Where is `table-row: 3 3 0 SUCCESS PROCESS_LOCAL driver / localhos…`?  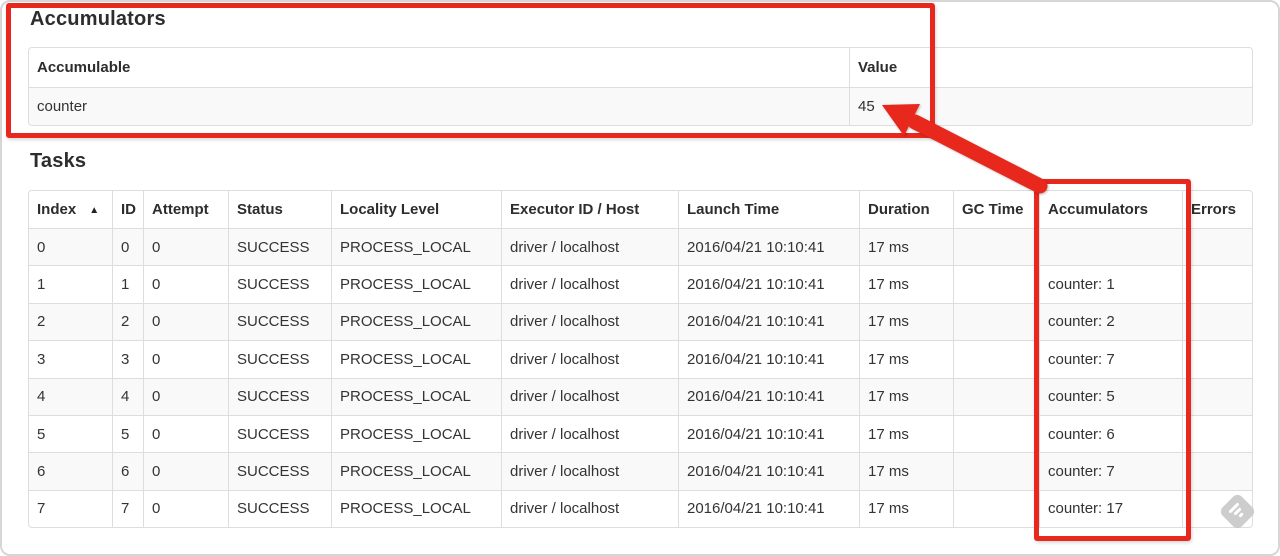 table-row: 3 3 0 SUCCESS PROCESS_LOCAL driver / localhos… is located at coordinates (640, 359).